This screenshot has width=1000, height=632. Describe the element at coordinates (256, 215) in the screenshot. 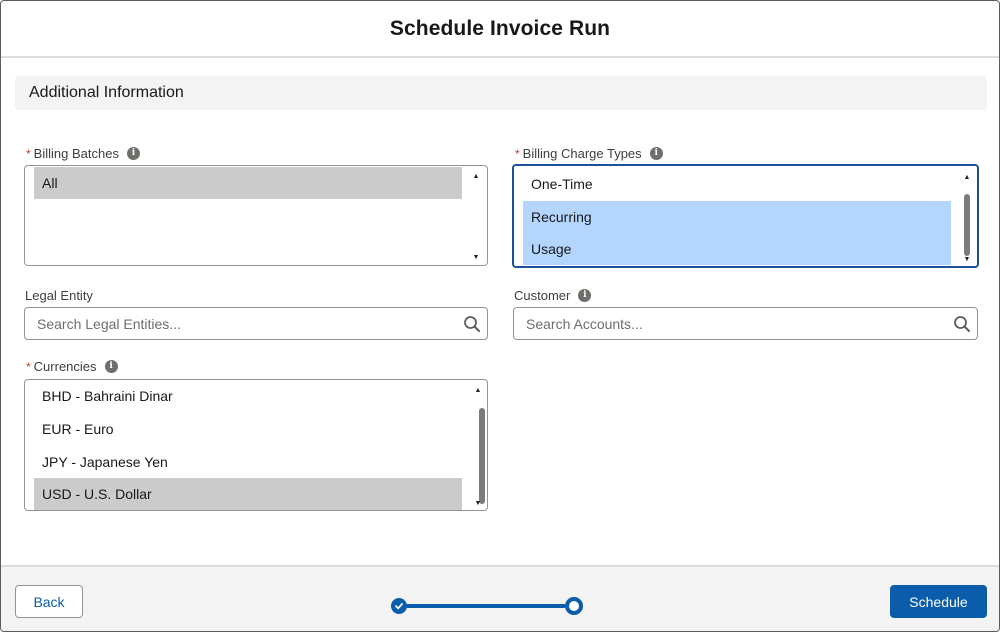

I see `billing-batches-listbox: All ▲ ▼` at that location.